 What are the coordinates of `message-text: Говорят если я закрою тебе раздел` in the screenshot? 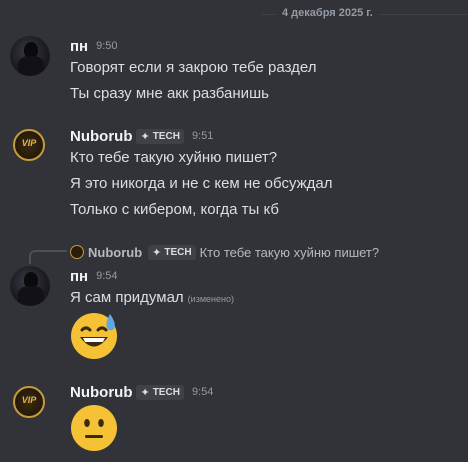 It's located at (193, 67).